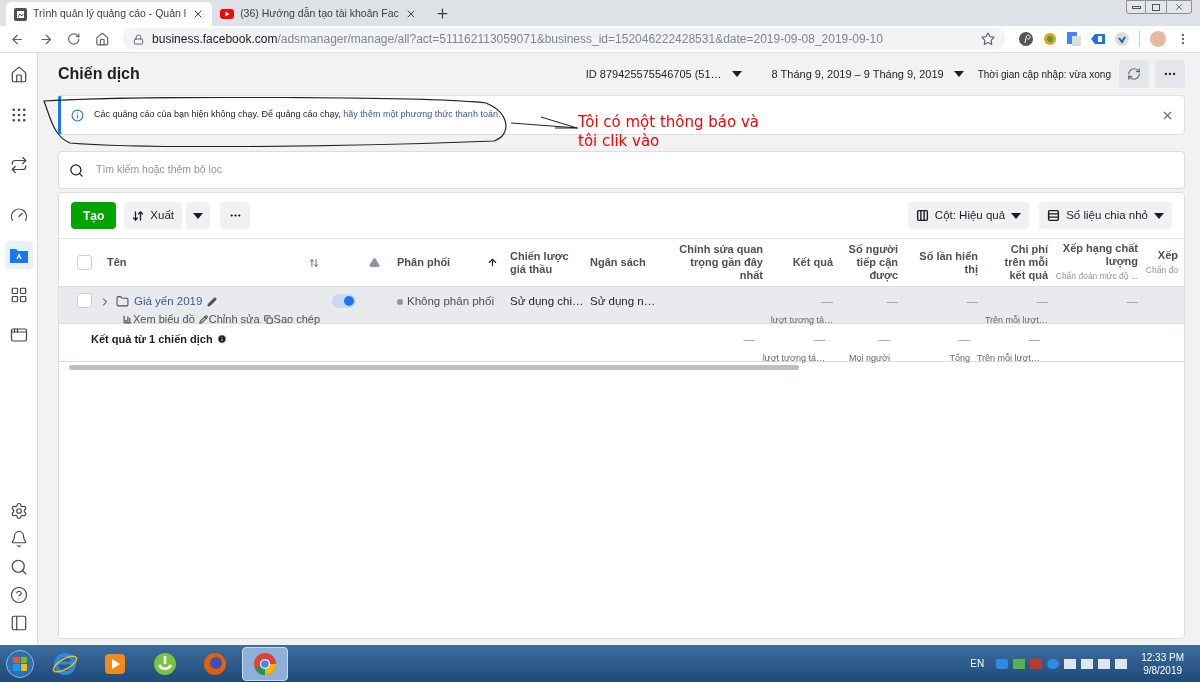 This screenshot has width=1200, height=682. I want to click on campaign-row: Giá yến 2019 Xem biểu đồ Chỉnh sửa Sao chép Không phân phối Sử dụng chi… Sử dụng n… — lượt tương tá… — — — Trên mỗi lượt… —, so click(621, 305).